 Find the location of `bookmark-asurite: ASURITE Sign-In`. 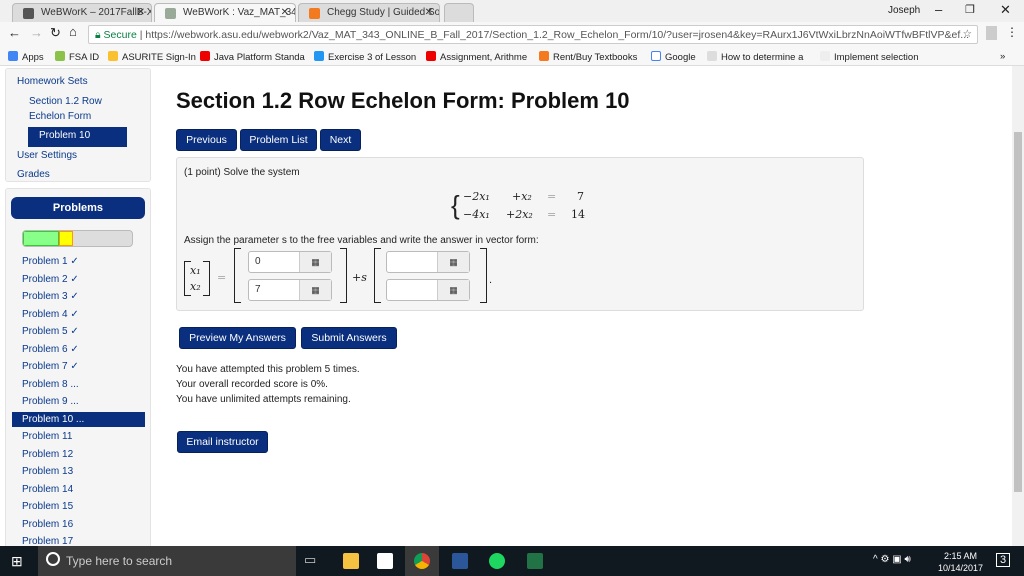

bookmark-asurite: ASURITE Sign-In is located at coordinates (152, 57).